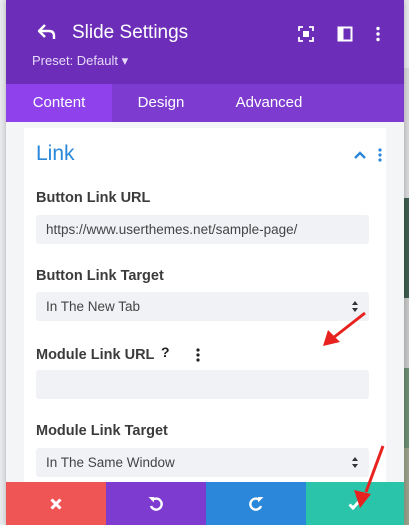  I want to click on cancel-button, so click(56, 503).